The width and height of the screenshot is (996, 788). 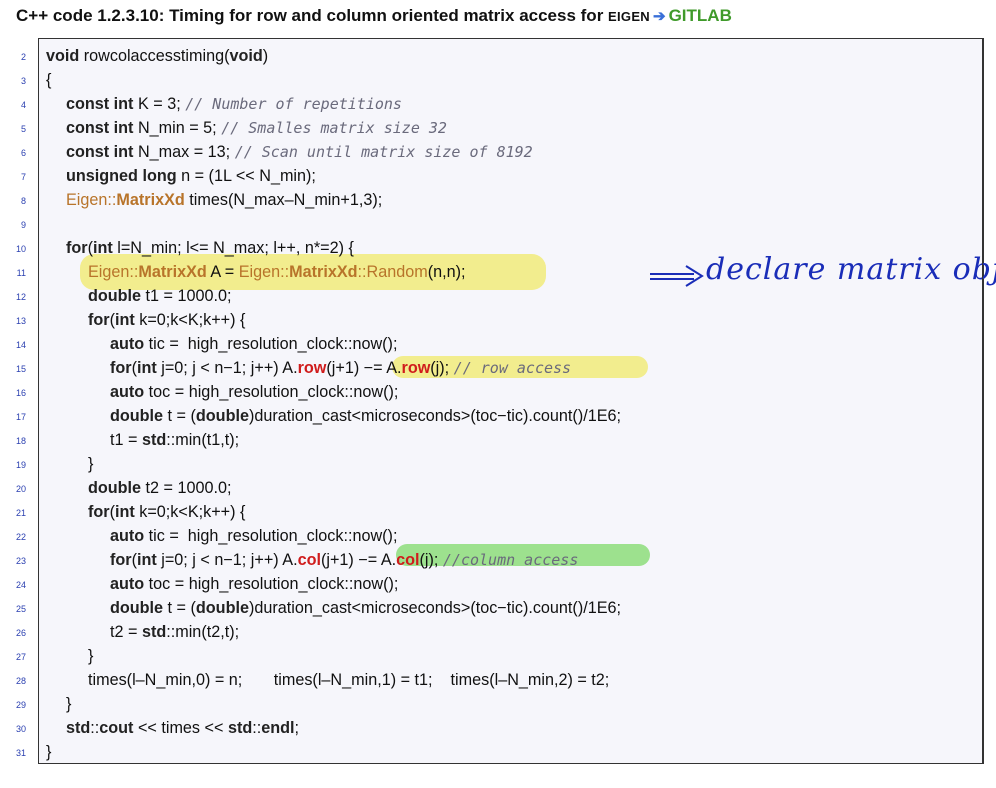 I want to click on code-line: t1 = std::min(t1,t);, so click(x=175, y=440).